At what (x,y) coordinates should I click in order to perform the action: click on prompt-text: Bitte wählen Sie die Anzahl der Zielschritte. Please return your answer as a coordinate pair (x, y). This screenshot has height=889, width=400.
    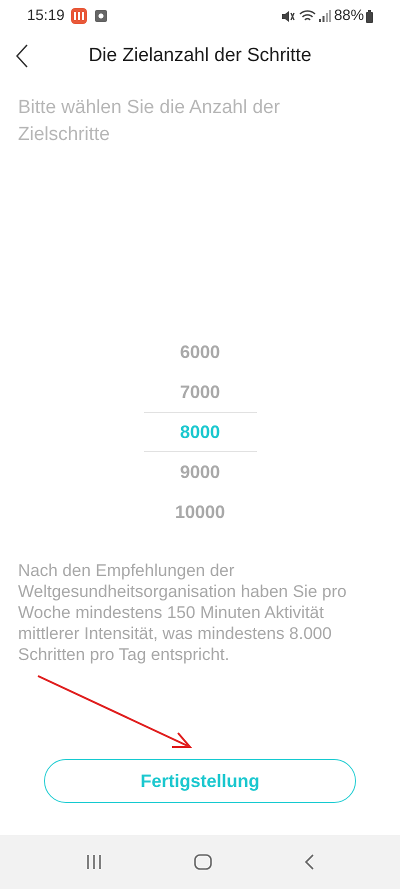
    Looking at the image, I should click on (149, 121).